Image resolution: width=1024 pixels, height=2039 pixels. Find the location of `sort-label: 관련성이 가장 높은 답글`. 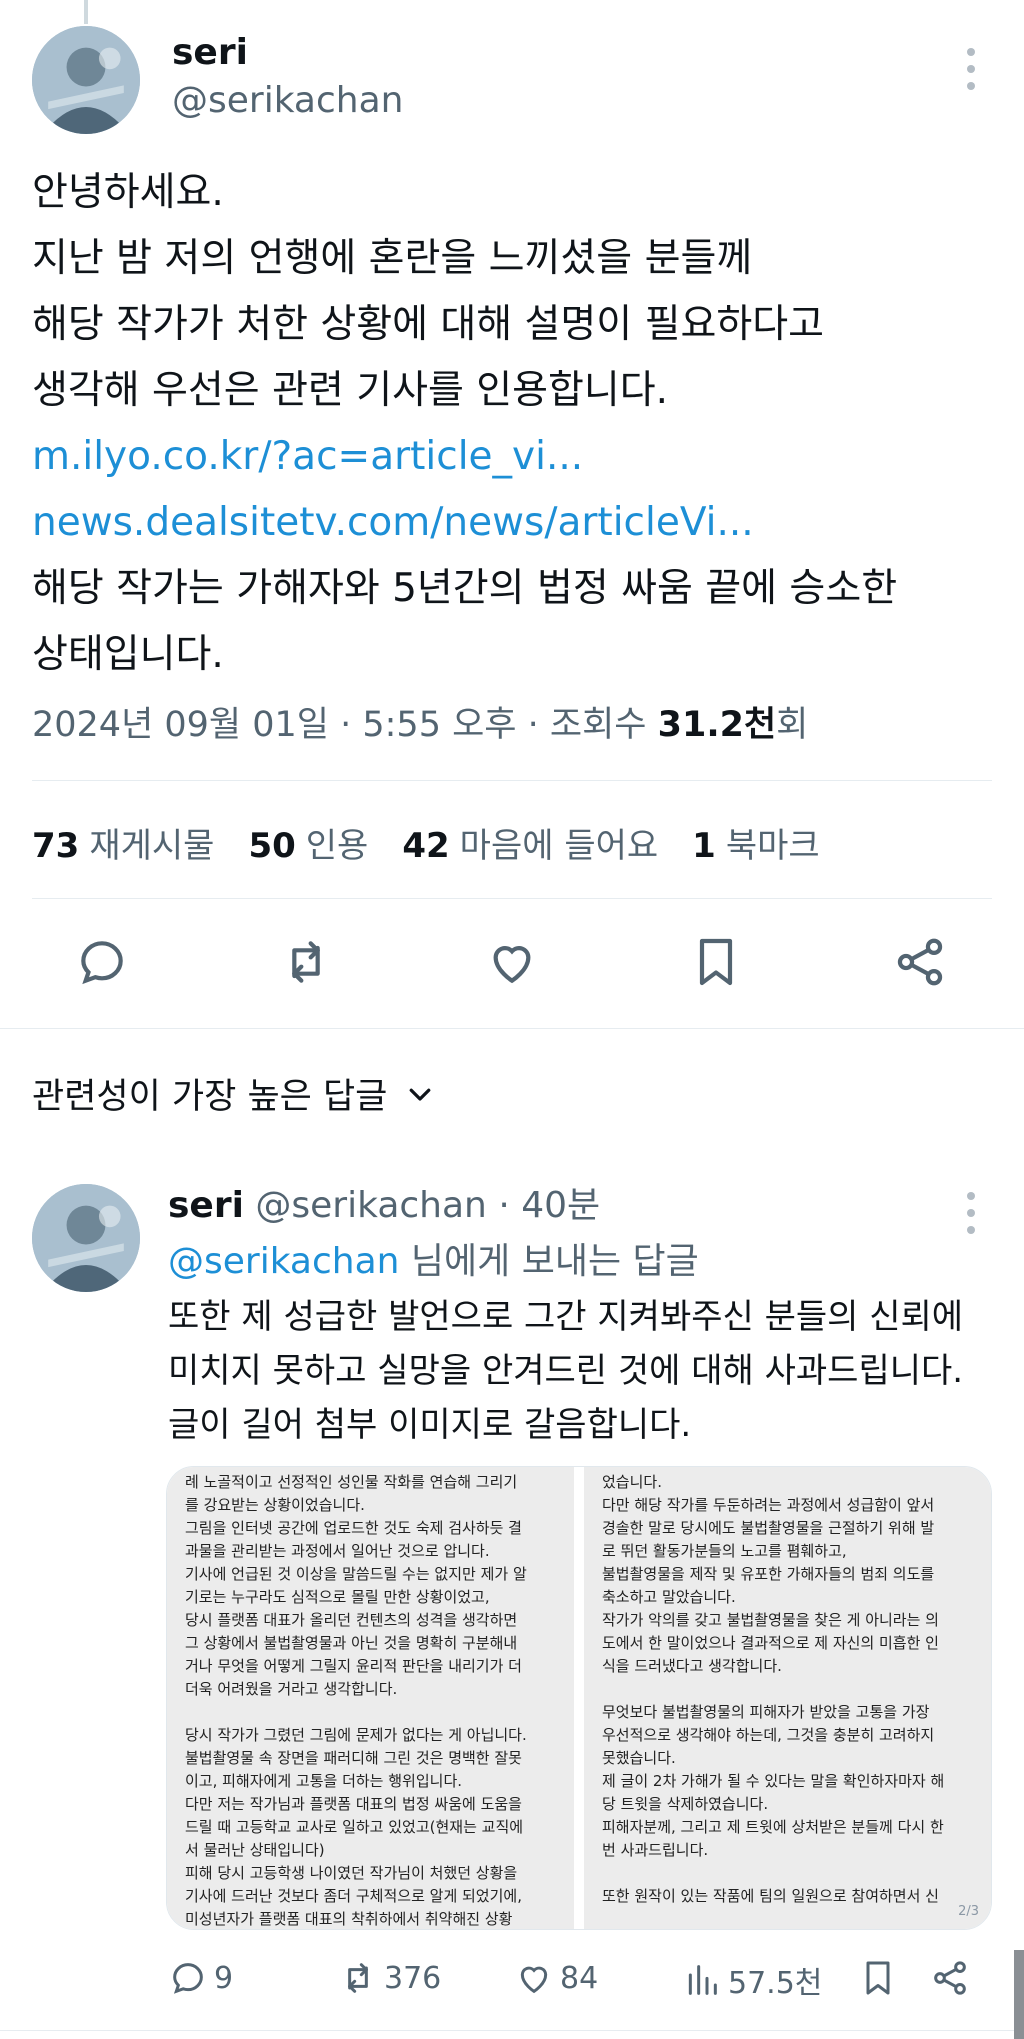

sort-label: 관련성이 가장 높은 답글 is located at coordinates (210, 1097).